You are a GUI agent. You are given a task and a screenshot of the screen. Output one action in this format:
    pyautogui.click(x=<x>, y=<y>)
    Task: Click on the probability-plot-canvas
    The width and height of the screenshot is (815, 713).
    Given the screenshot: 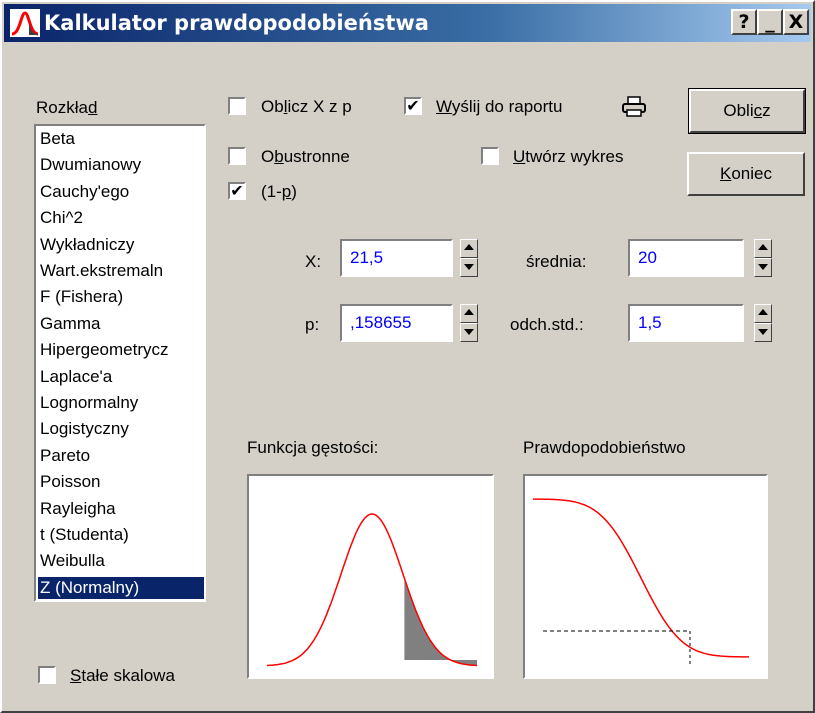 What is the action you would take?
    pyautogui.click(x=641, y=582)
    